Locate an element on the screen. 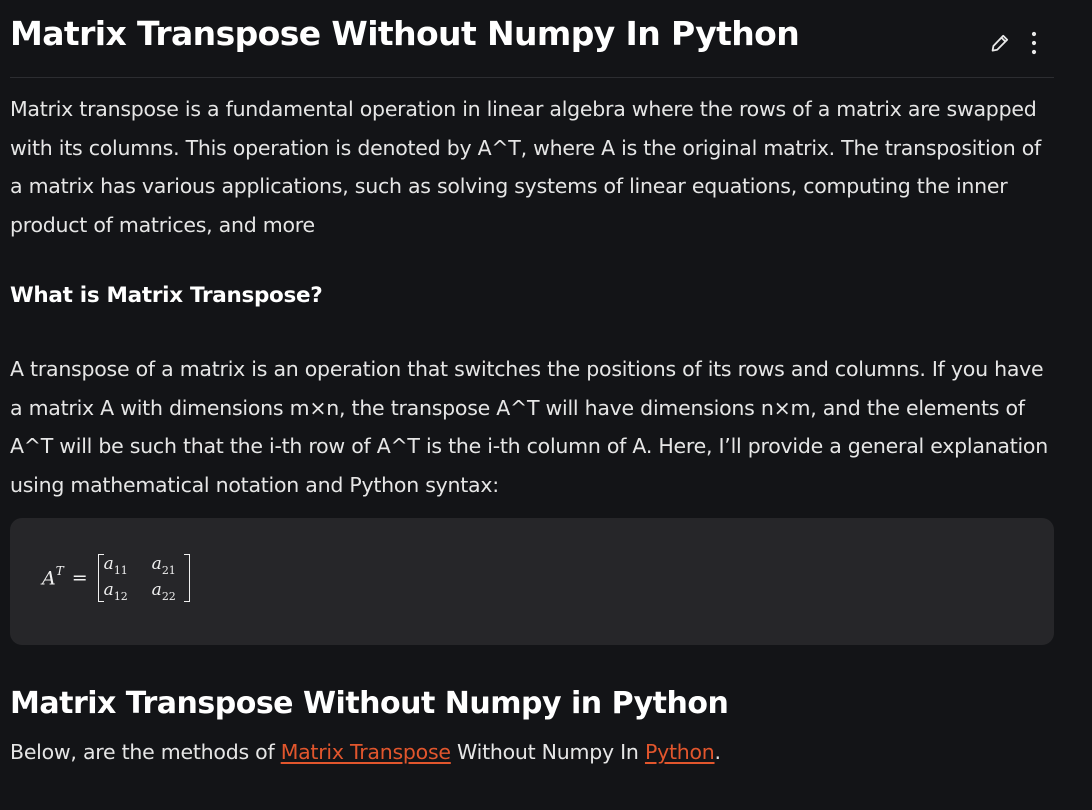 The image size is (1092, 810). more-vertical-icon is located at coordinates (1034, 43).